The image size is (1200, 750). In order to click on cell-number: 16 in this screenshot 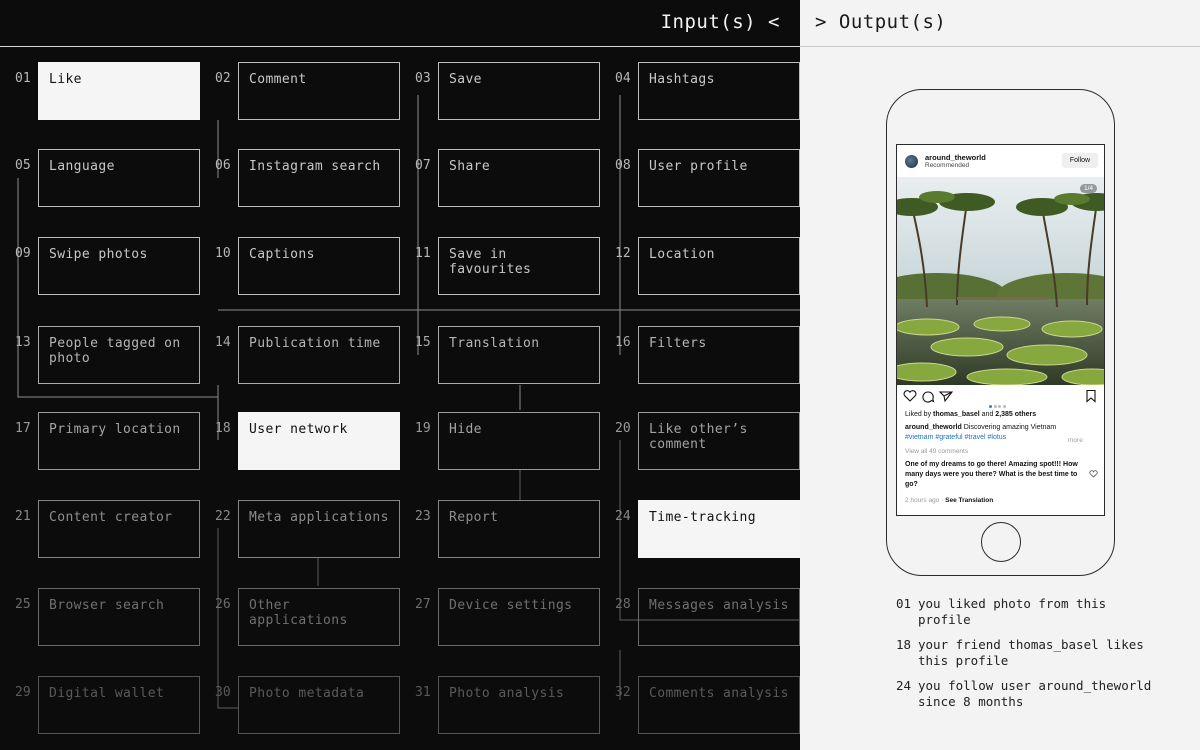, I will do `click(623, 342)`.